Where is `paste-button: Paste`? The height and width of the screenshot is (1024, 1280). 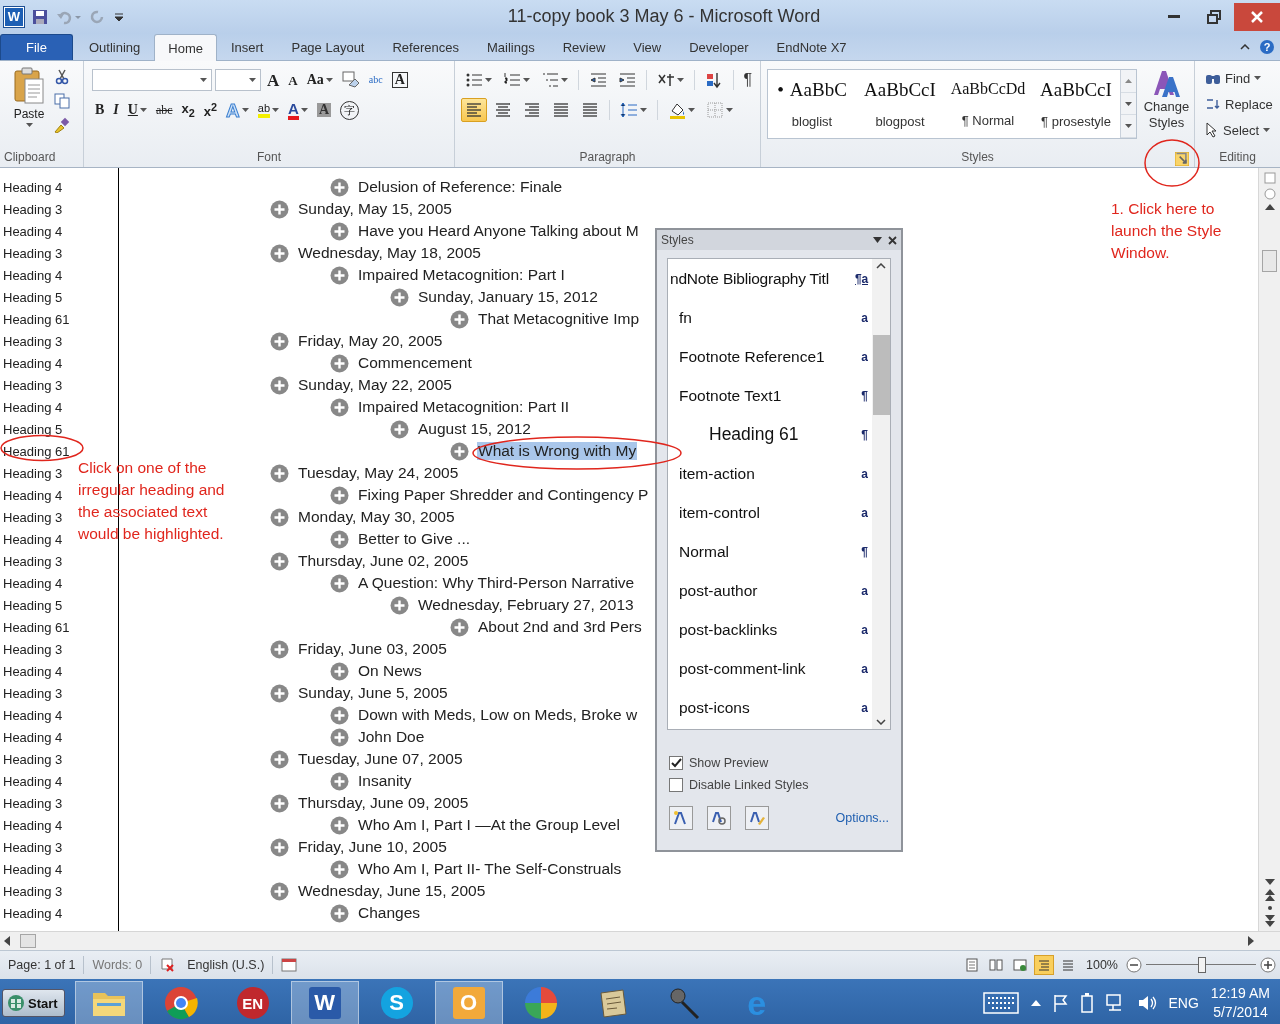 paste-button: Paste is located at coordinates (29, 106).